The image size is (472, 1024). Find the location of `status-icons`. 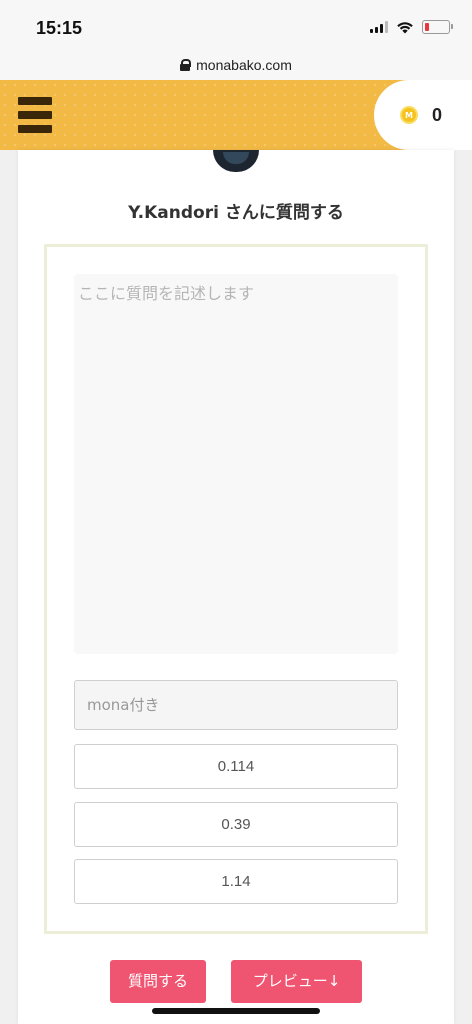

status-icons is located at coordinates (411, 27).